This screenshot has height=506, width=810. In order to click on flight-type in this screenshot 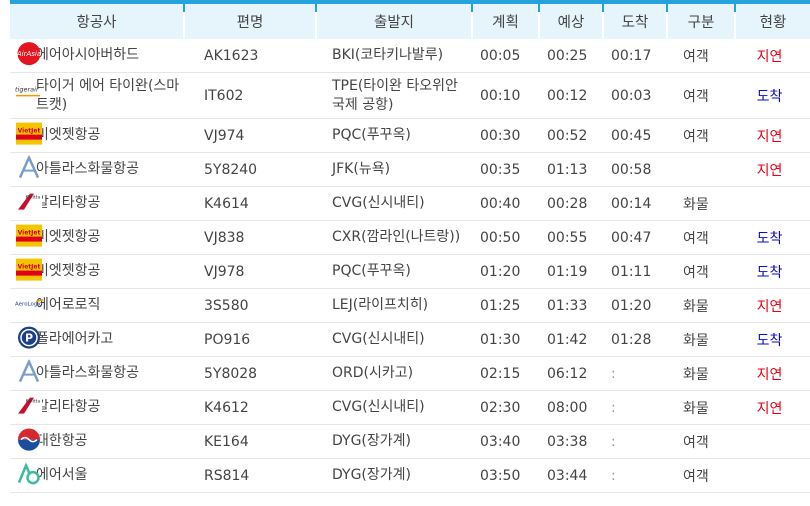, I will do `click(701, 169)`.